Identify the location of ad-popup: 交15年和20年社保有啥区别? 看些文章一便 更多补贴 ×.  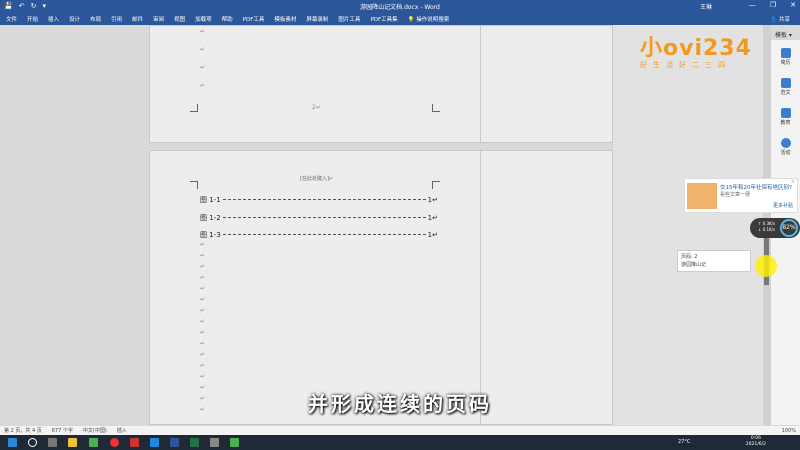
(741, 195).